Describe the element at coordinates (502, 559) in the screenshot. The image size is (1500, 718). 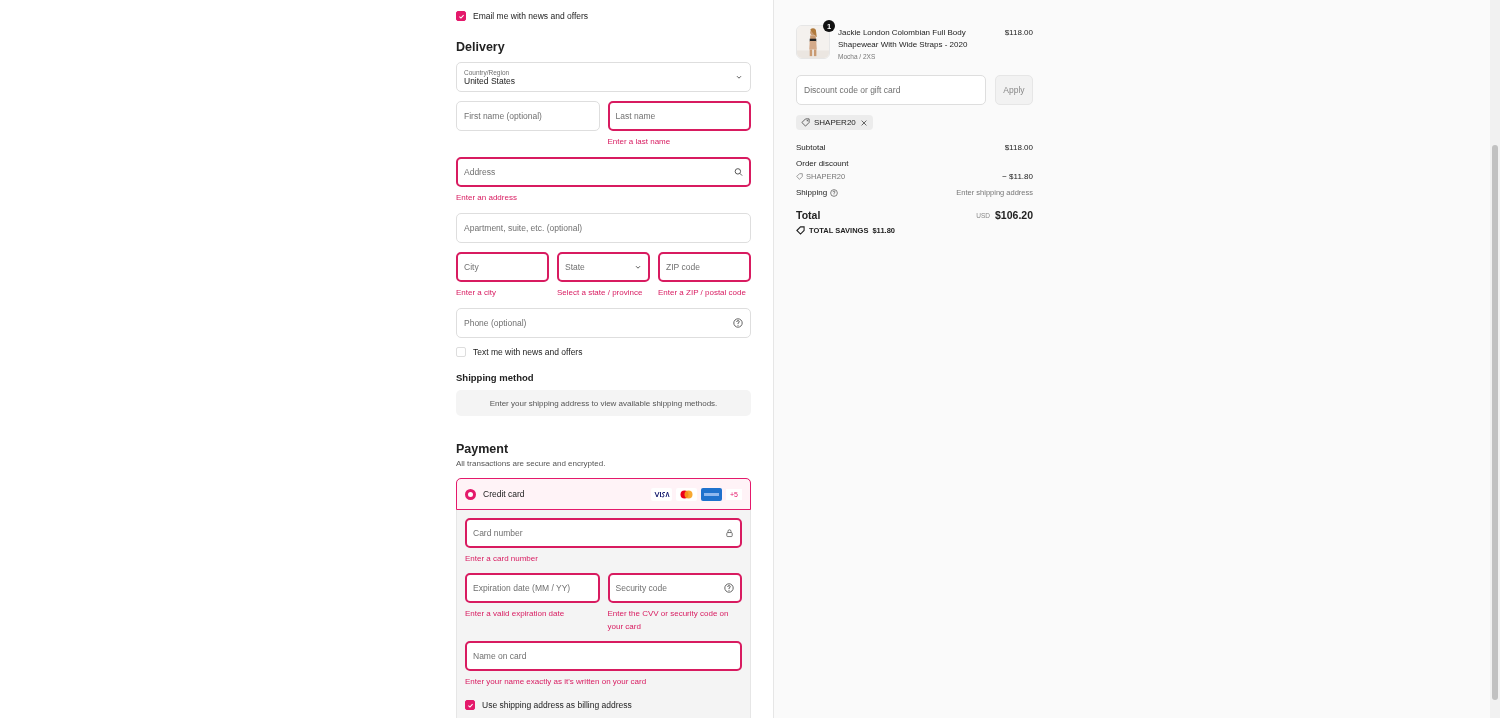
I see `error-message: Enter a card number` at that location.